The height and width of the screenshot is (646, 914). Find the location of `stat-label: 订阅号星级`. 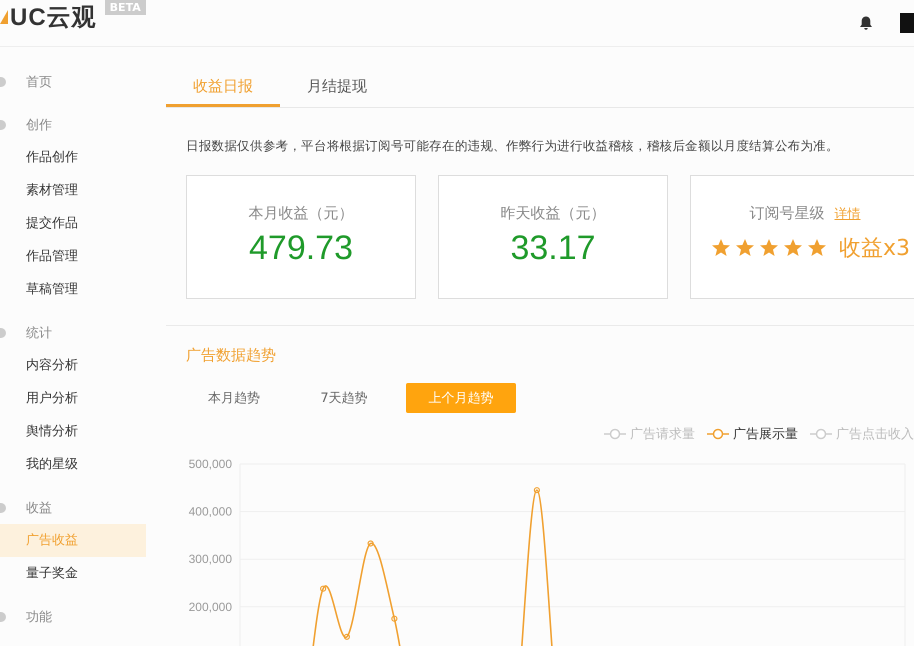

stat-label: 订阅号星级 is located at coordinates (787, 213).